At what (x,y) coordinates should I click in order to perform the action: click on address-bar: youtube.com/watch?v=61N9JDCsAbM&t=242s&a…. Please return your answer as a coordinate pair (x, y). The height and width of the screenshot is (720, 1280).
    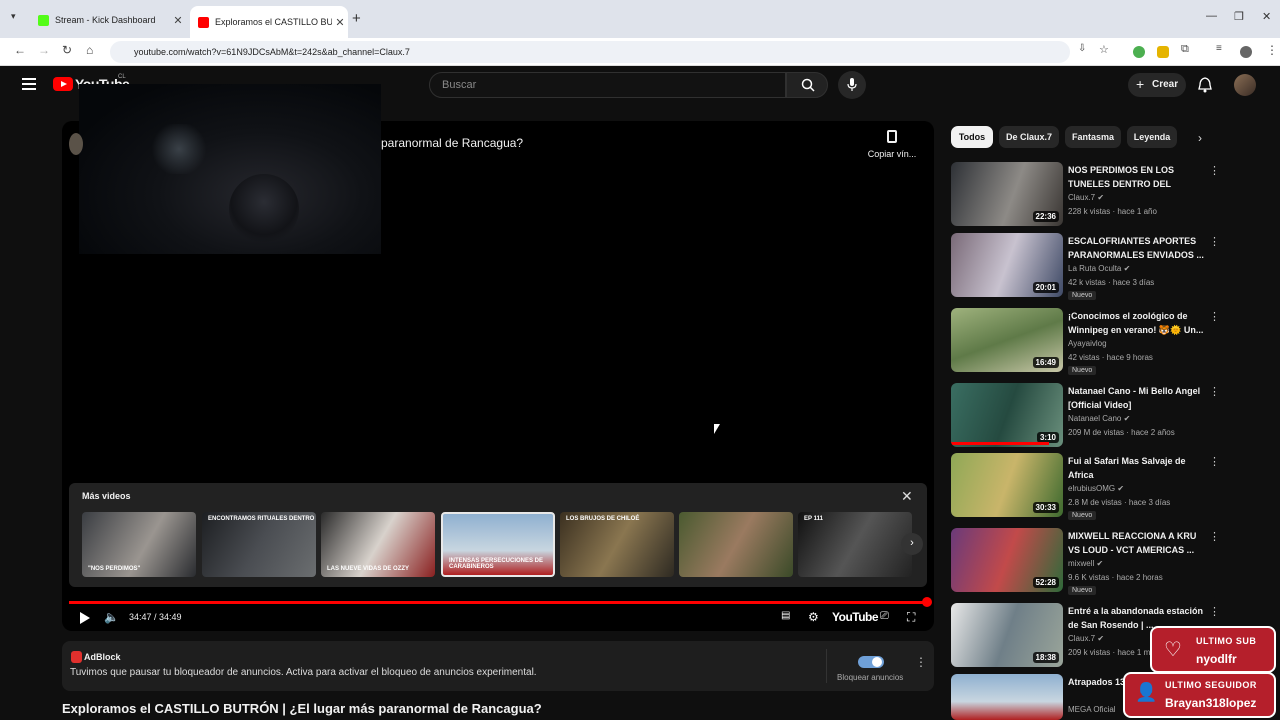
    Looking at the image, I should click on (590, 52).